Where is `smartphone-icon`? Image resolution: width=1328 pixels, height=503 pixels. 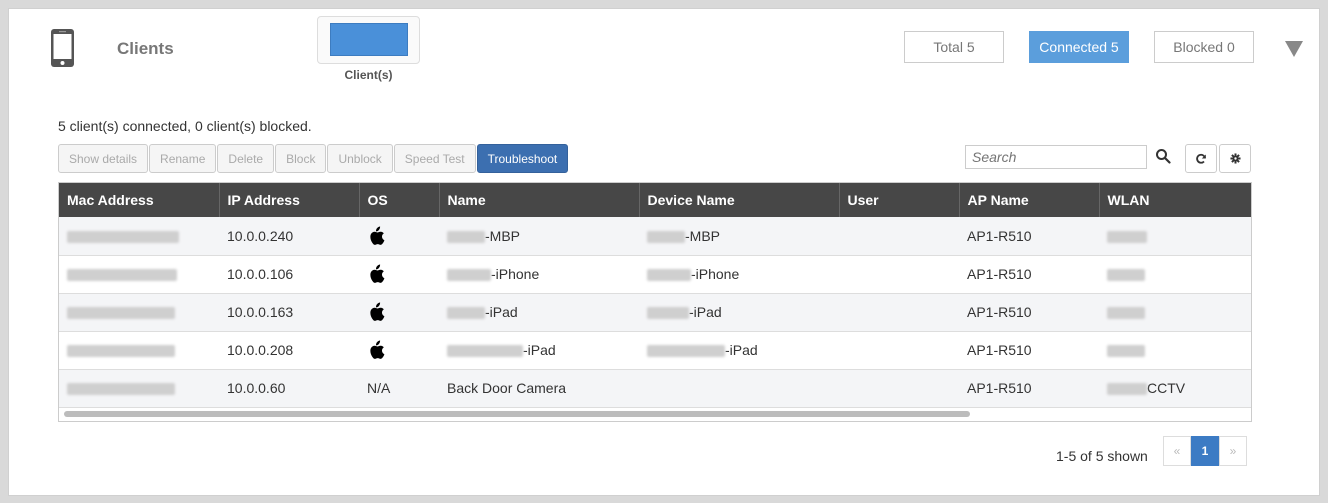
smartphone-icon is located at coordinates (62, 48).